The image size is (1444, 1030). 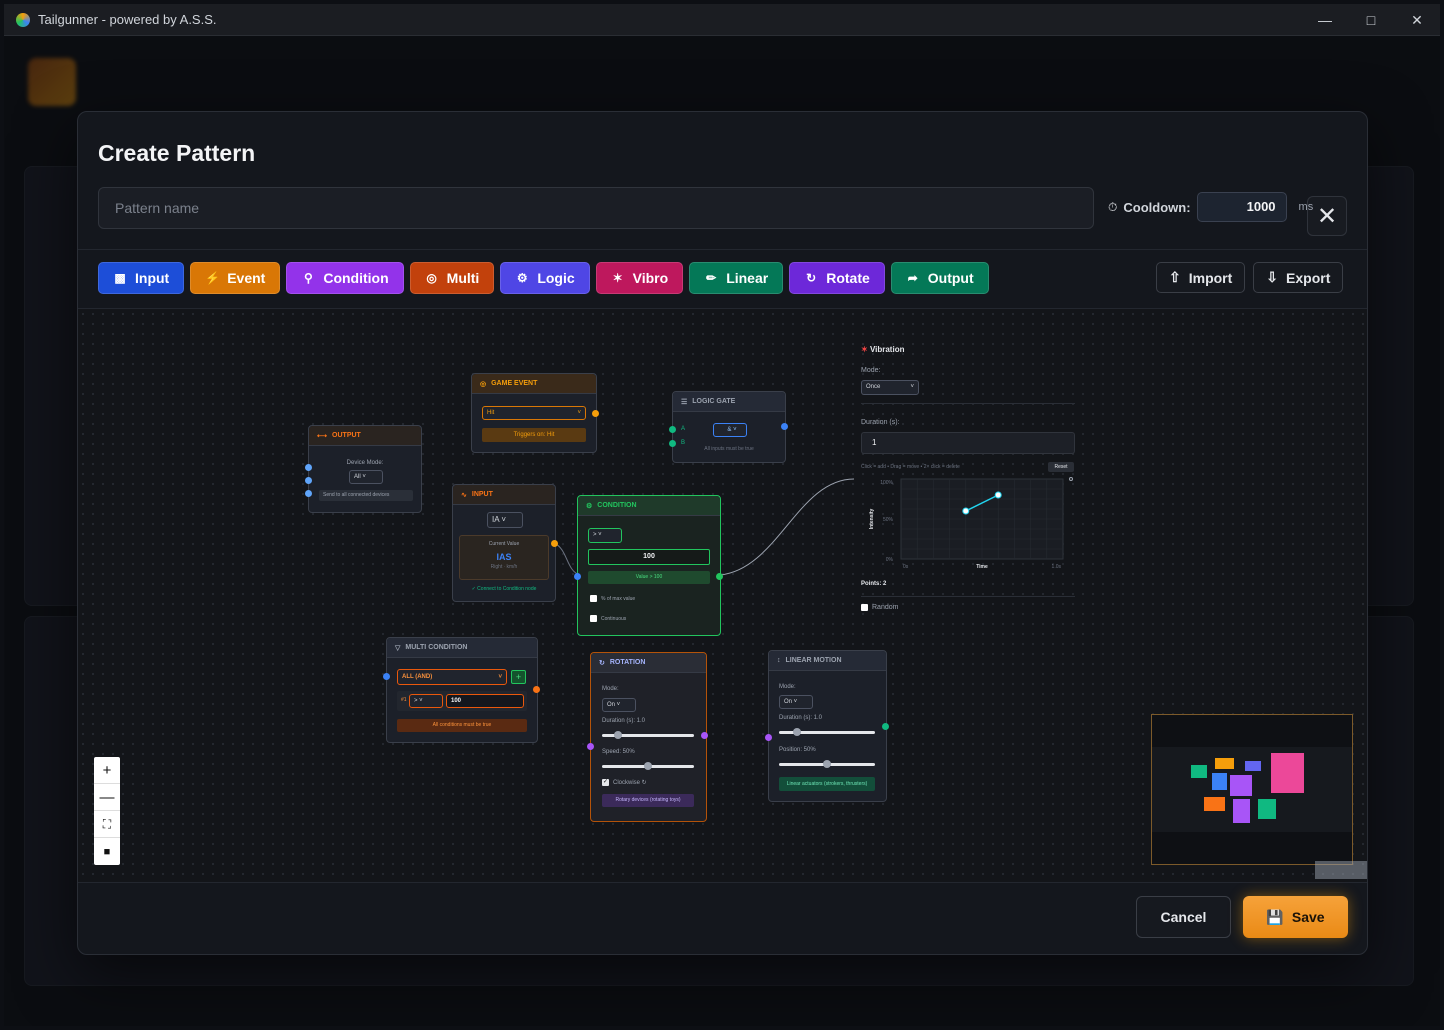 I want to click on export-button: ⇩ Export, so click(x=1298, y=277).